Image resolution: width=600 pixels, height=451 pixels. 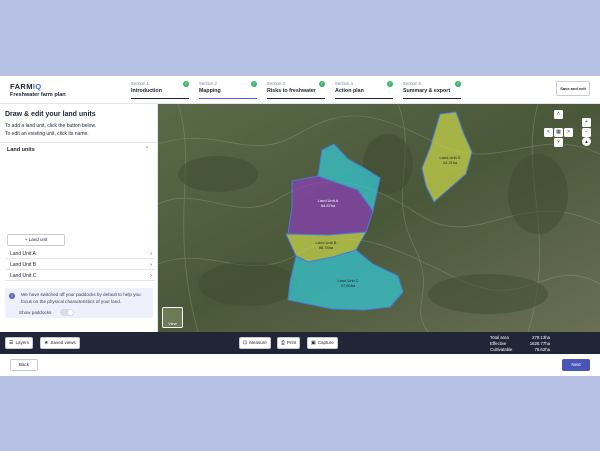 What do you see at coordinates (63, 342) in the screenshot?
I see `saved-views-label: Saved views` at bounding box center [63, 342].